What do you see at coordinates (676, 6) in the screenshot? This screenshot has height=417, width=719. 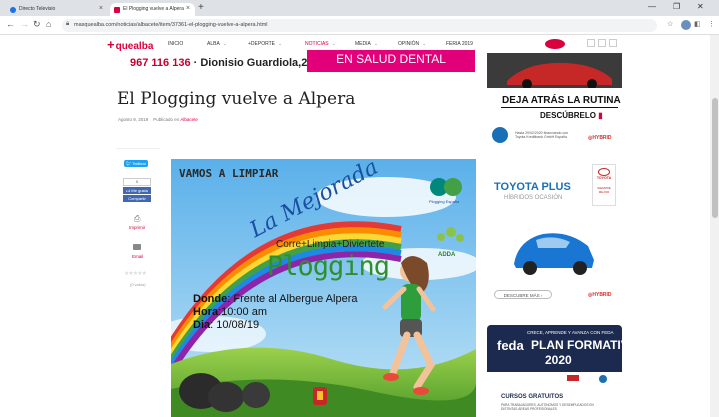 I see `maximize-icon: ❐` at bounding box center [676, 6].